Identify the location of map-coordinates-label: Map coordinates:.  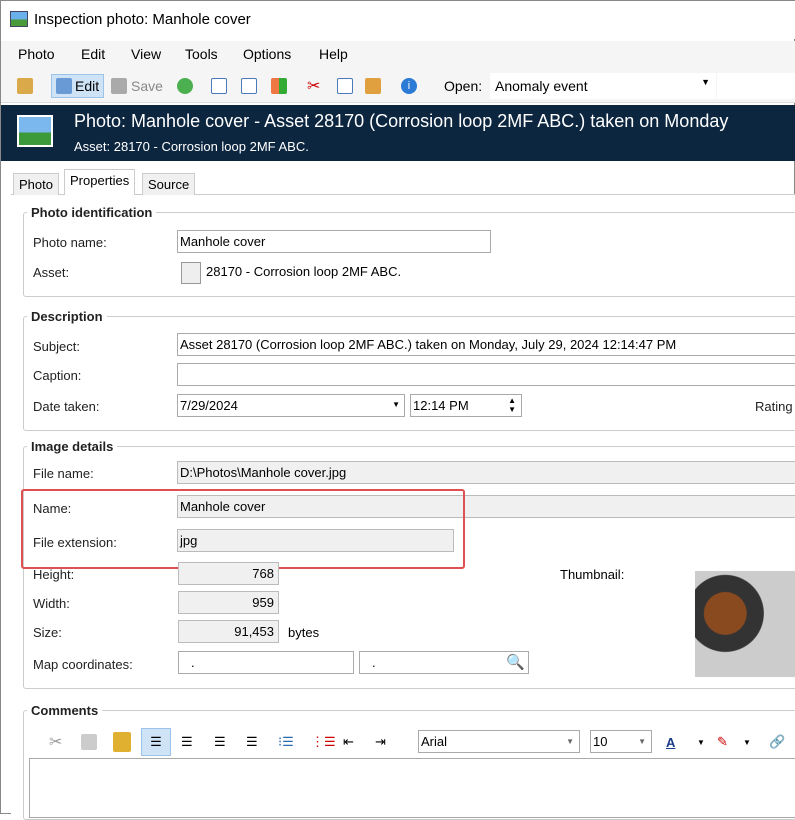
(83, 664).